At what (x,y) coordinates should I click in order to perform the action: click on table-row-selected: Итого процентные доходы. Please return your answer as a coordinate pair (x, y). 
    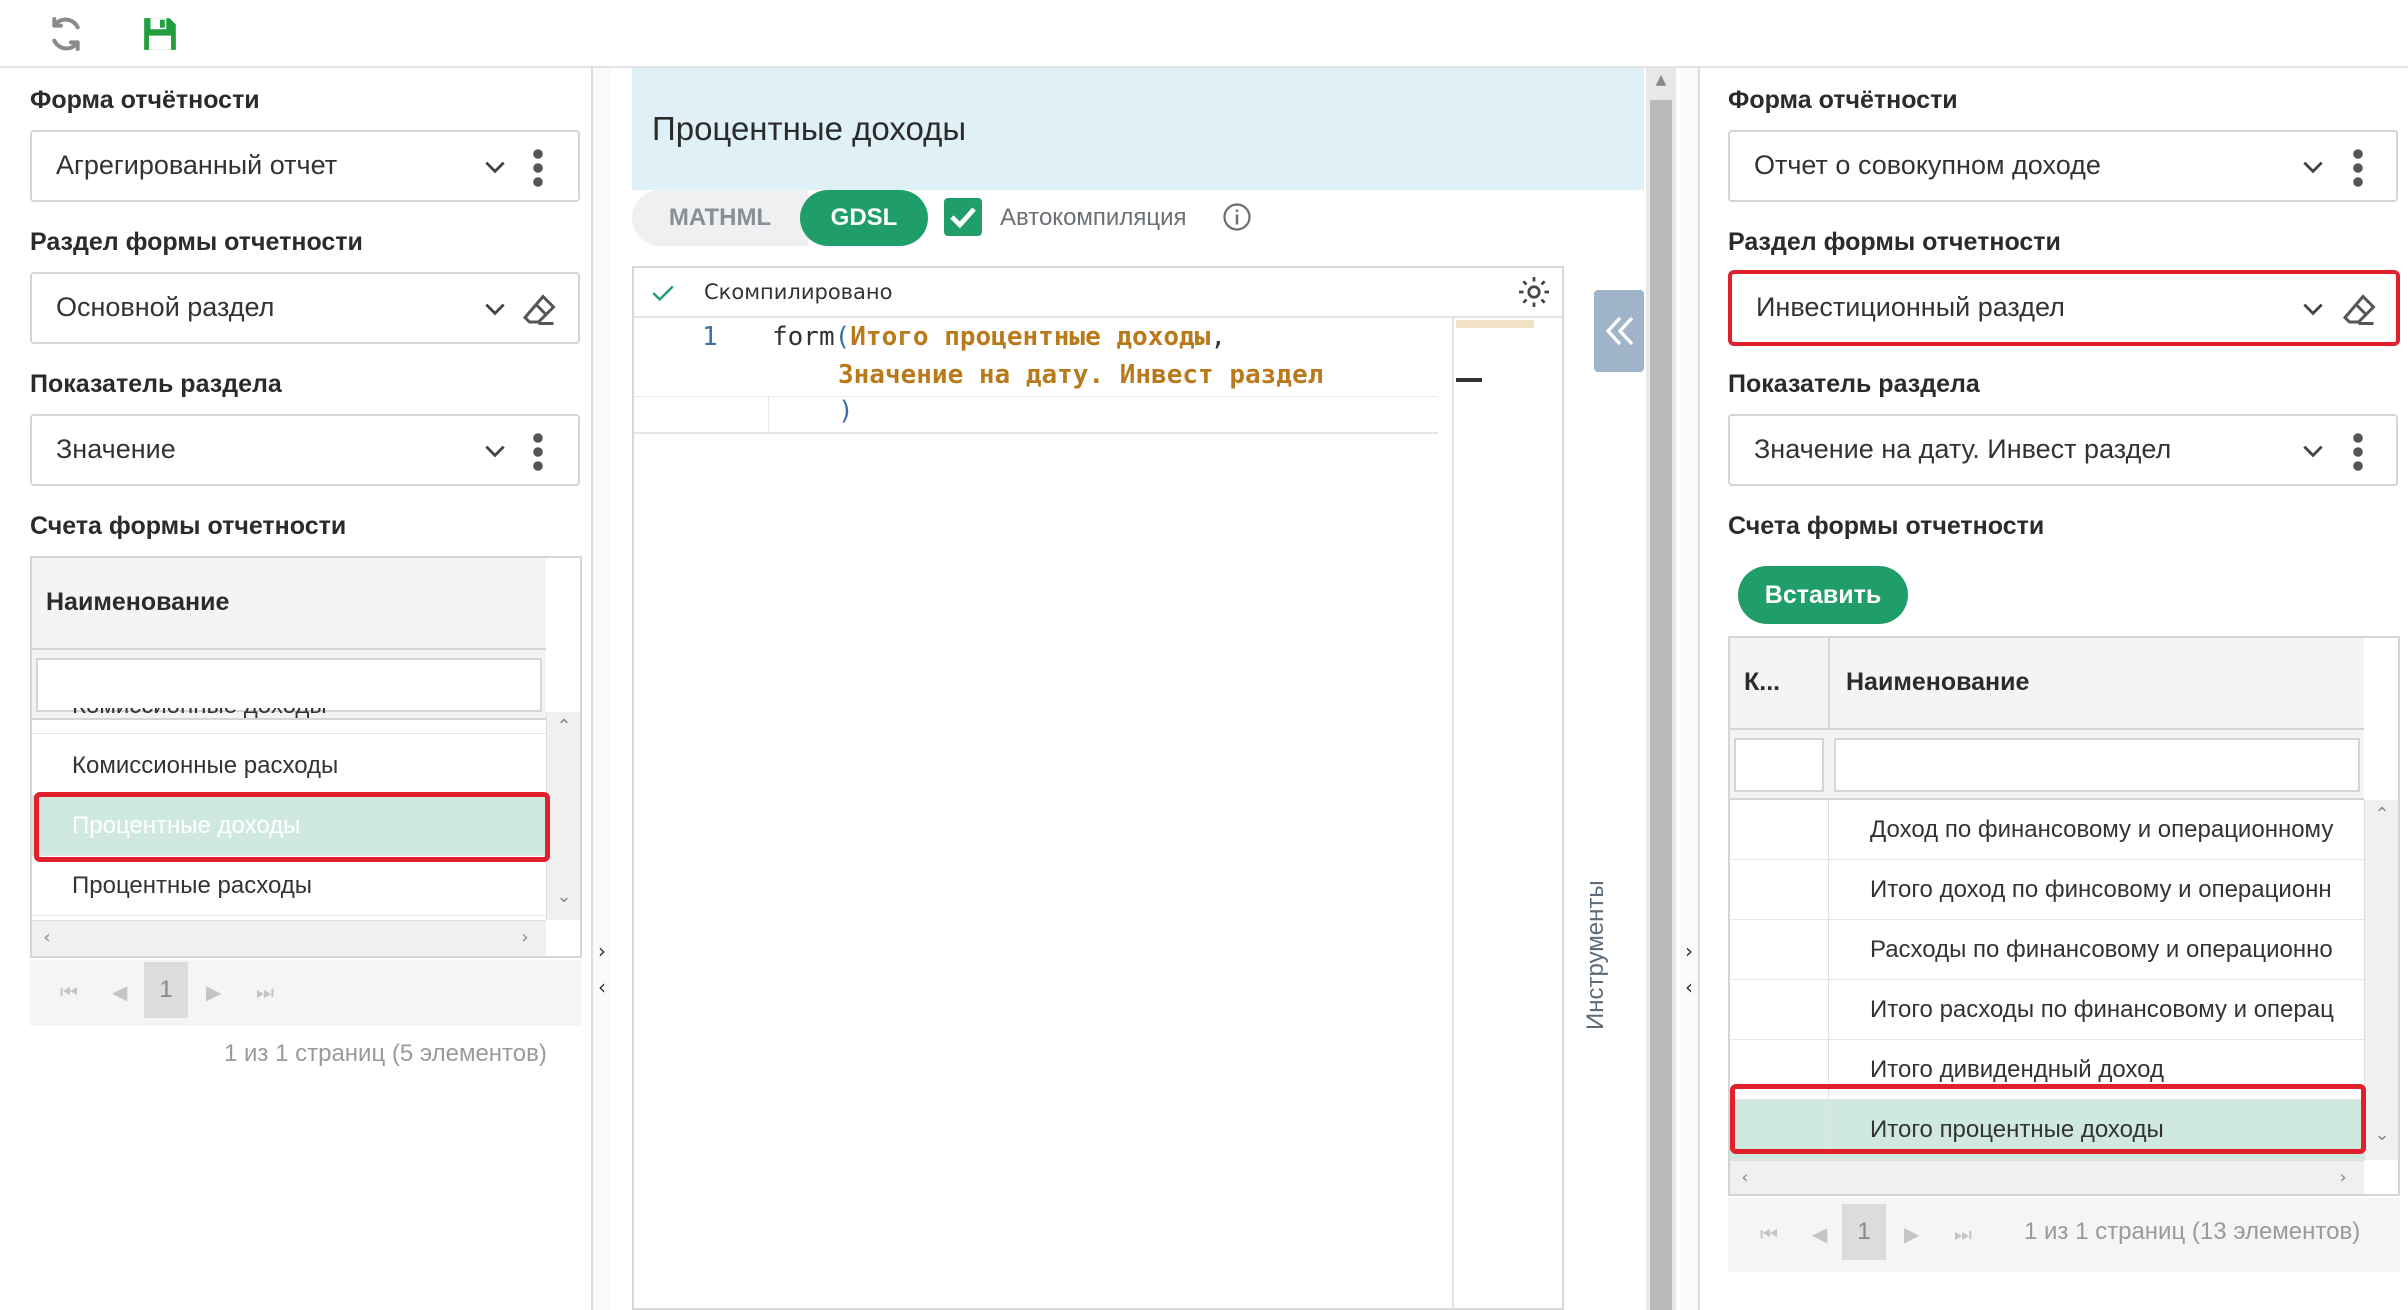
    Looking at the image, I should click on (2047, 1130).